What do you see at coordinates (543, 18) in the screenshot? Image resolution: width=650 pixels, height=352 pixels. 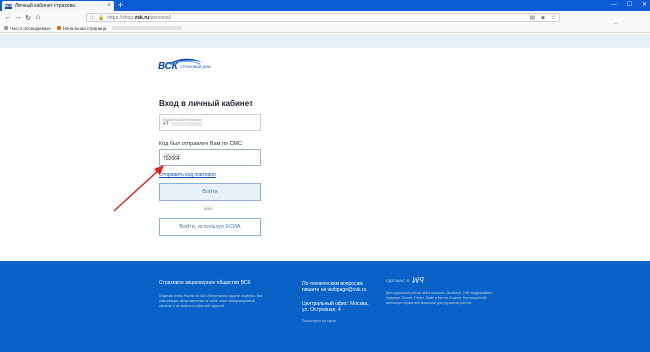 I see `pocket-icon: ◈` at bounding box center [543, 18].